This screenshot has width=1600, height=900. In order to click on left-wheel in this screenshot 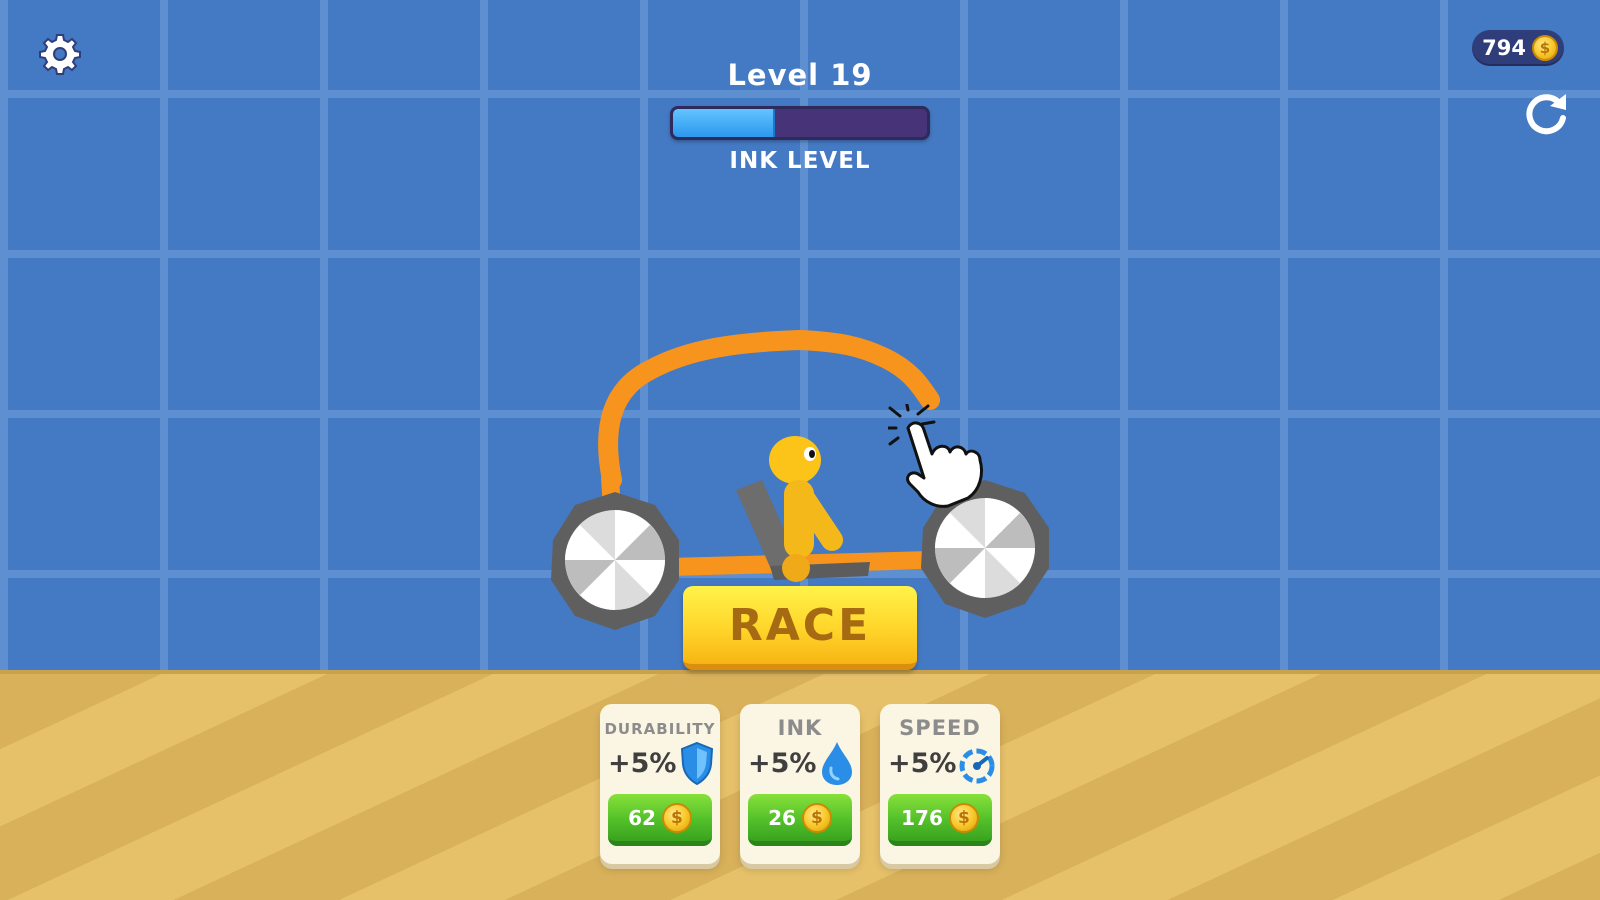, I will do `click(615, 561)`.